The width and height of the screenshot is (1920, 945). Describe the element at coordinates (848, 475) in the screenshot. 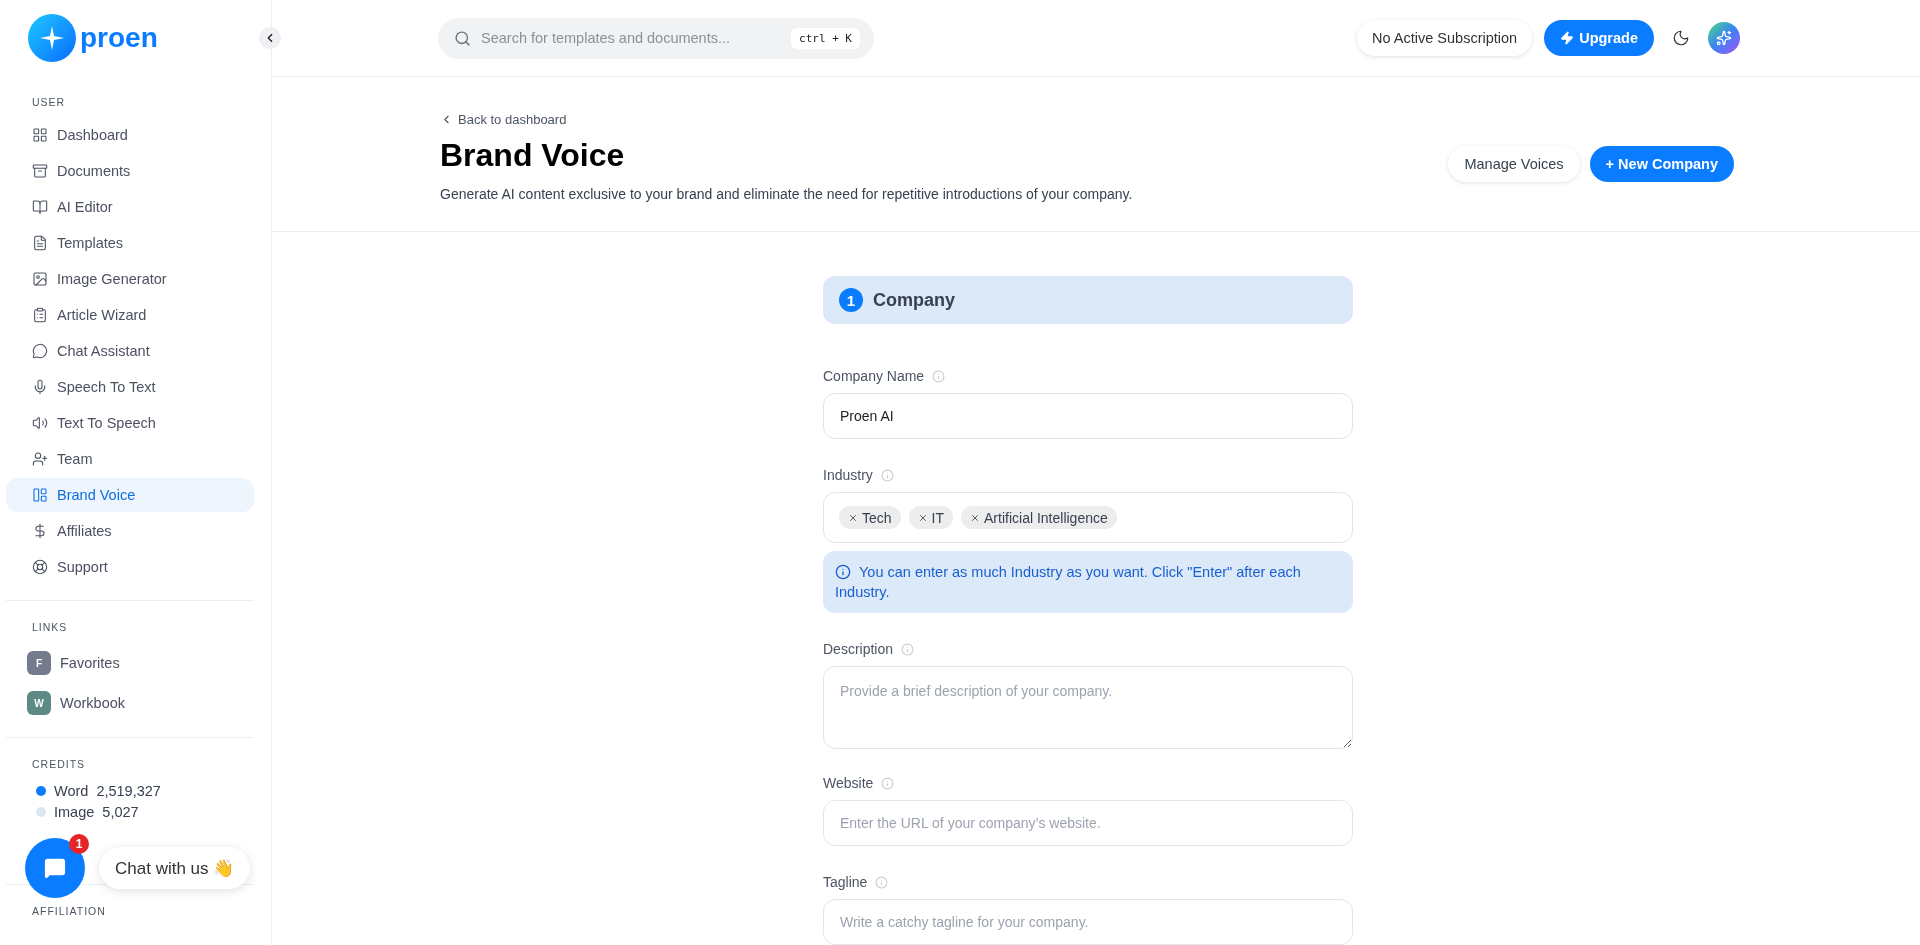

I see `field-label: Industry` at that location.